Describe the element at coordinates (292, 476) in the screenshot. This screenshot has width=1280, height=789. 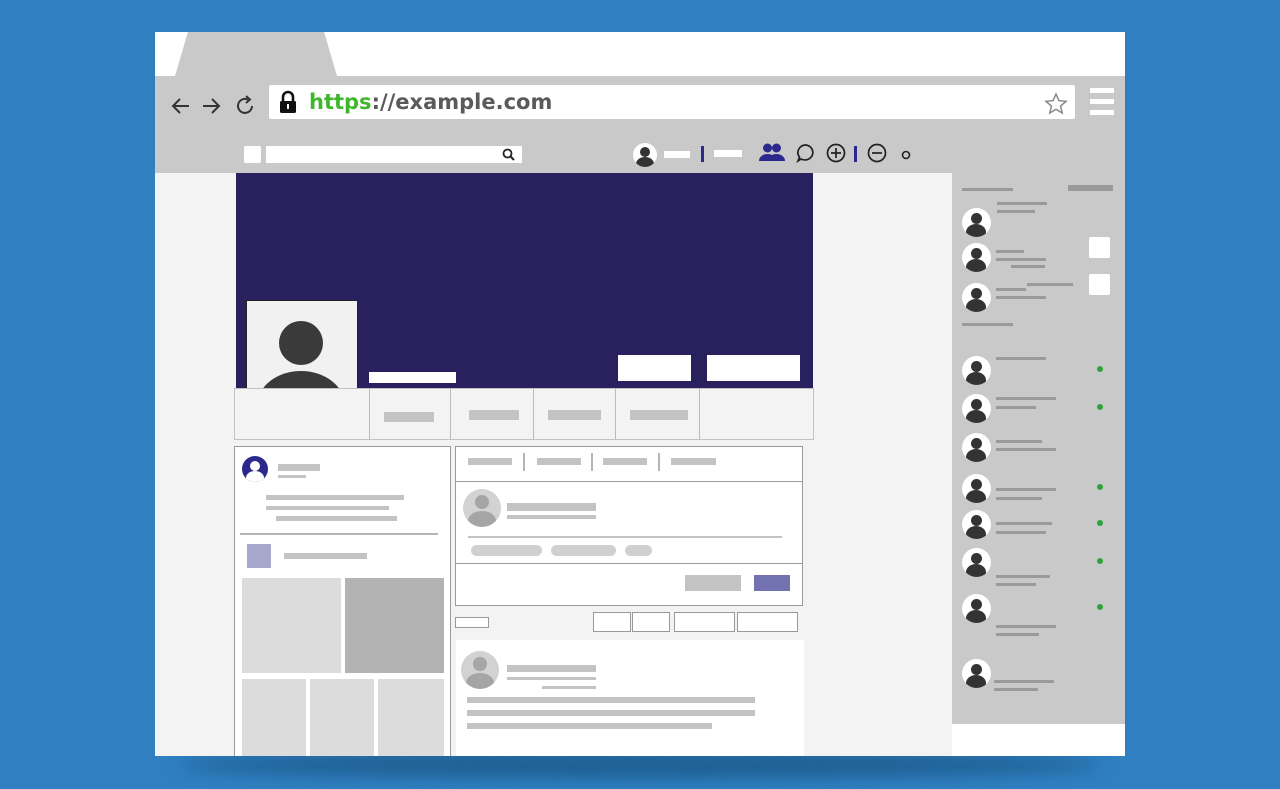
I see `intro-sub-line` at that location.